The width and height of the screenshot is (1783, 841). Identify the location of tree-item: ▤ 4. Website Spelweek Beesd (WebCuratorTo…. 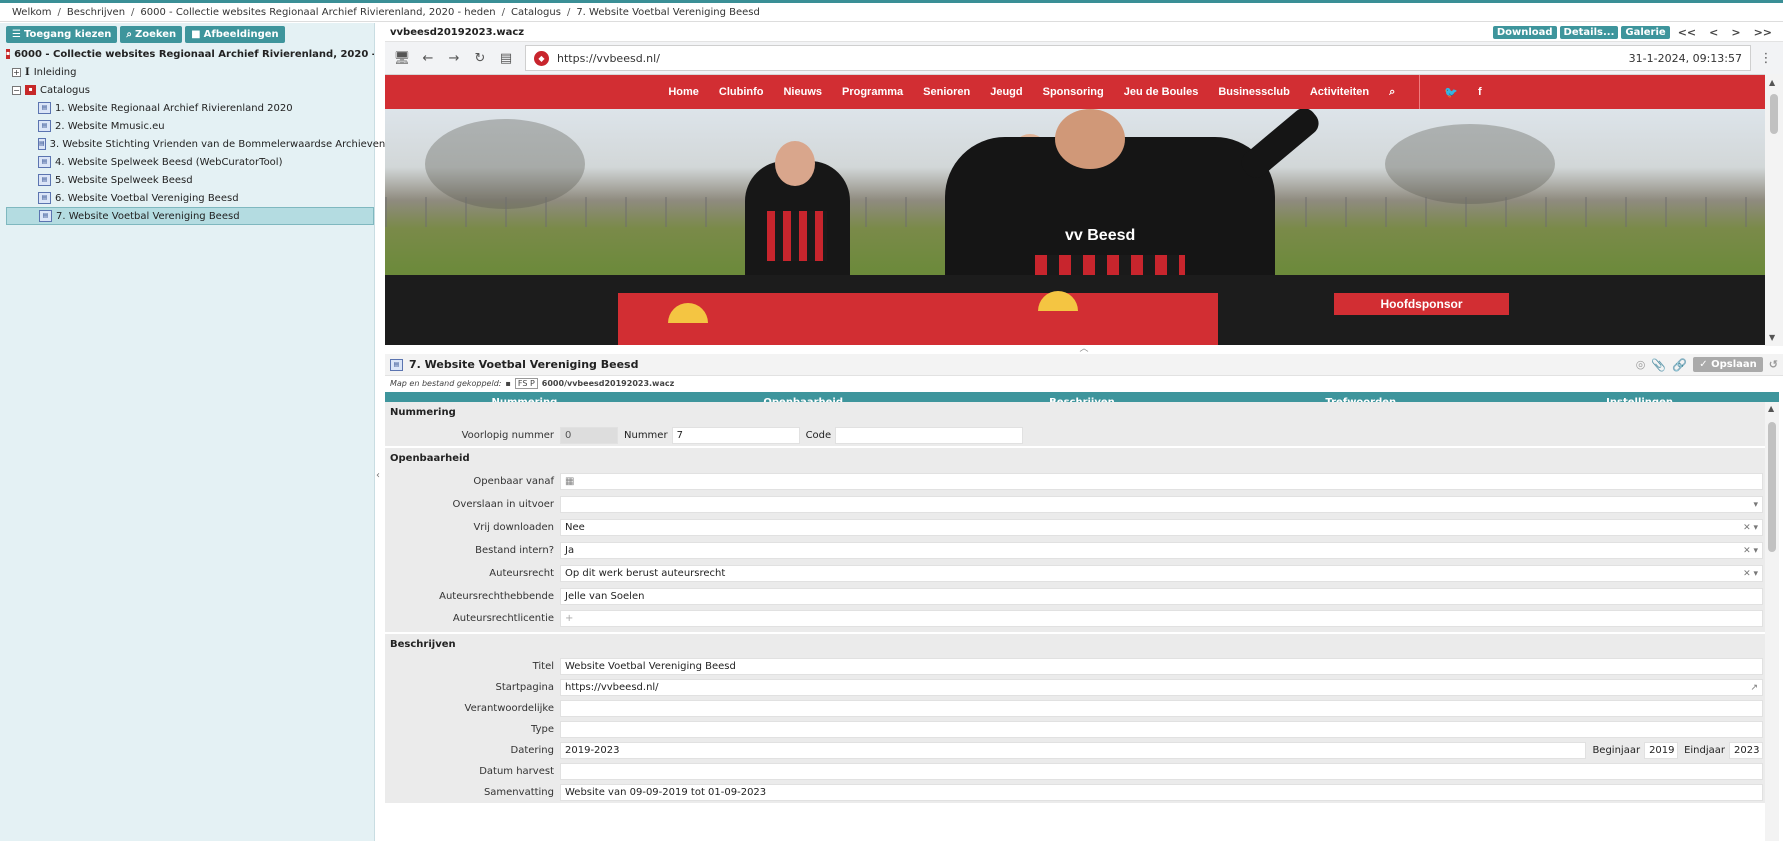
(190, 162).